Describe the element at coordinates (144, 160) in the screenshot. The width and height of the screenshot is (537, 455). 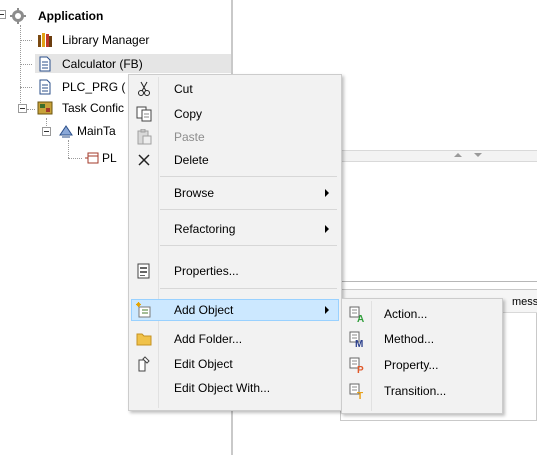
I see `delete-icon` at that location.